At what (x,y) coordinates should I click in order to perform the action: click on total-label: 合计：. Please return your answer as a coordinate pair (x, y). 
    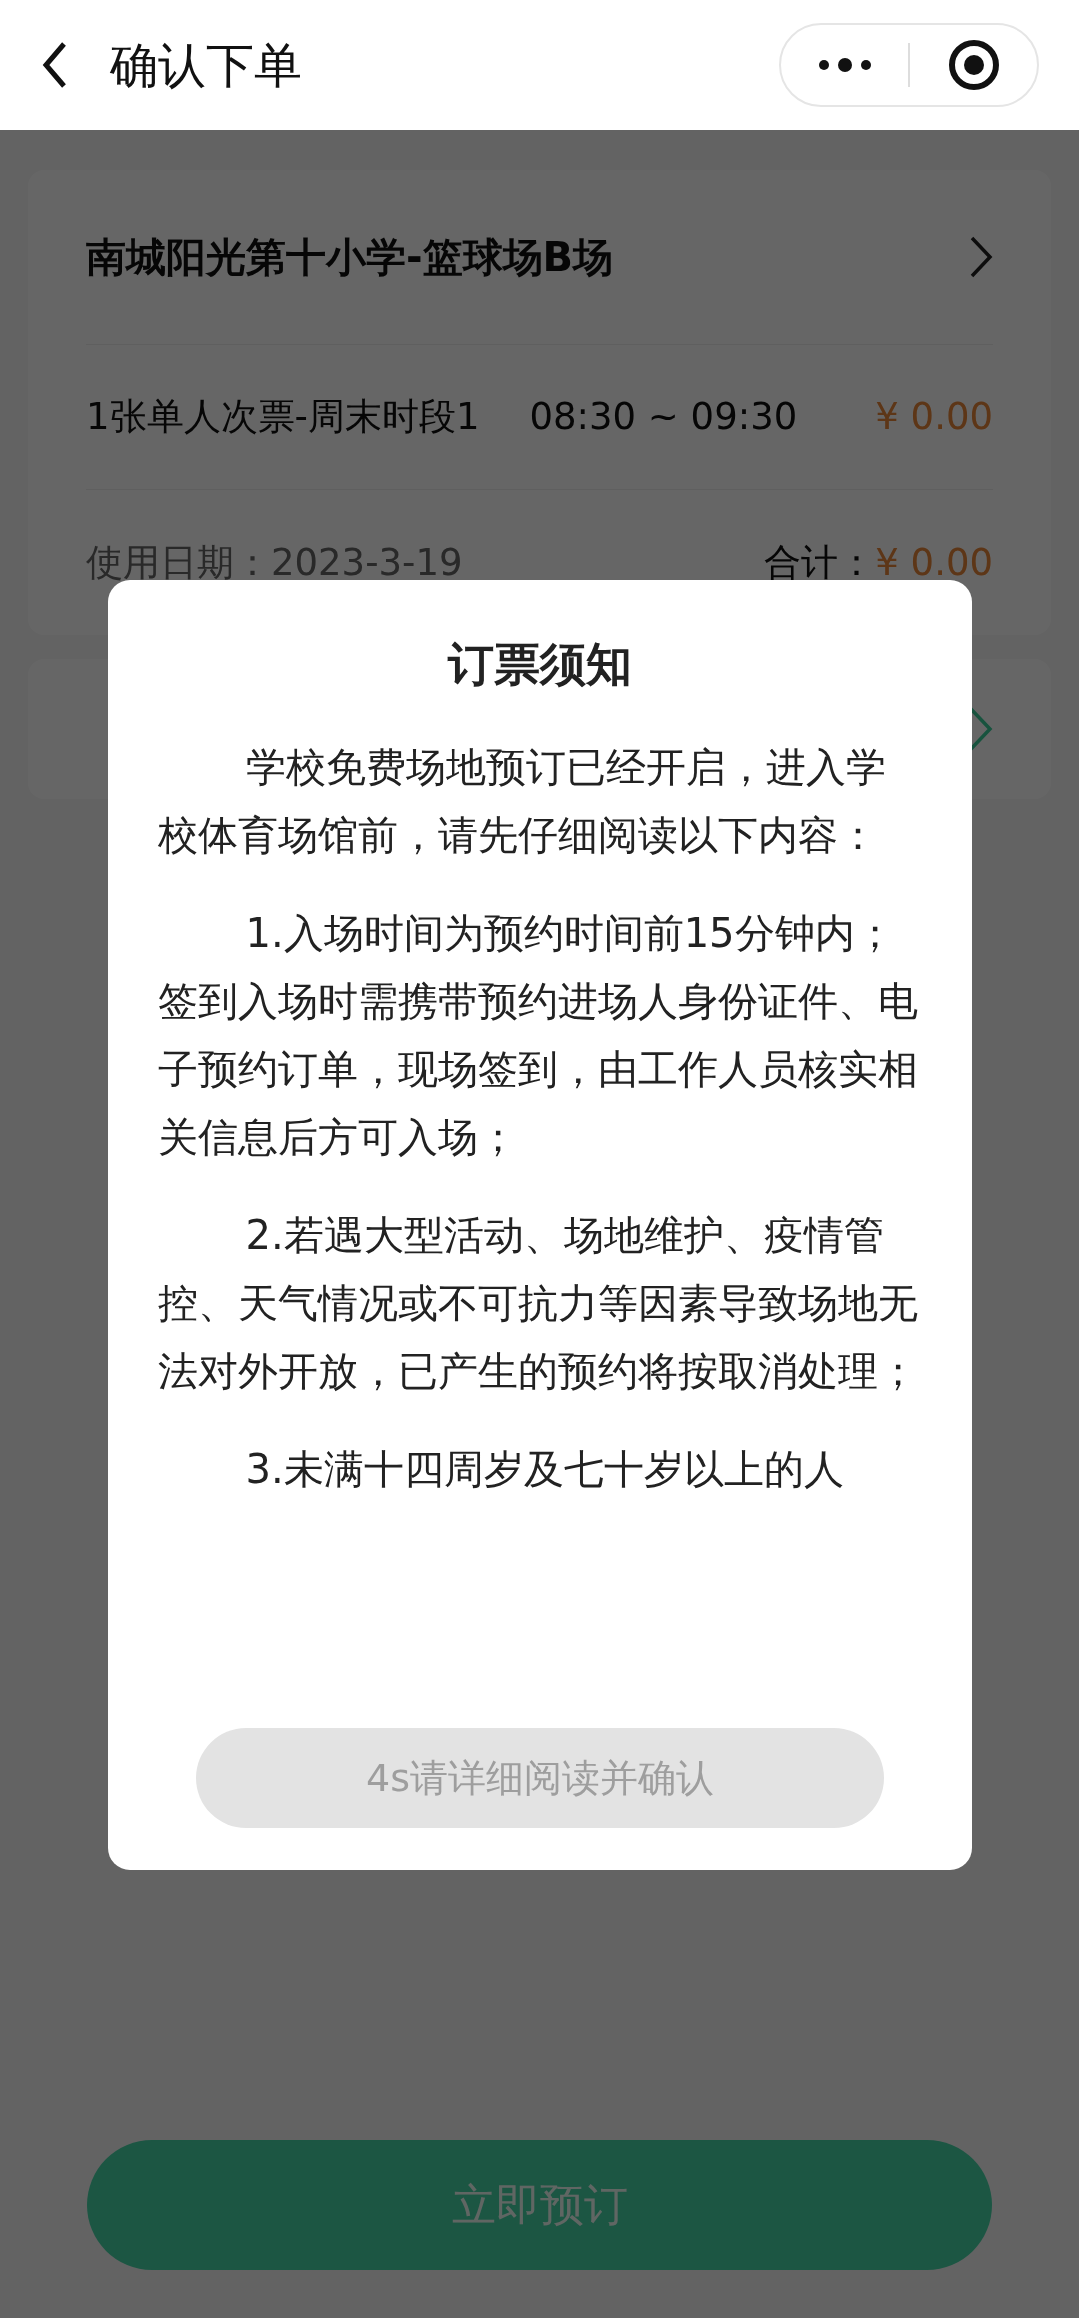
    Looking at the image, I should click on (820, 562).